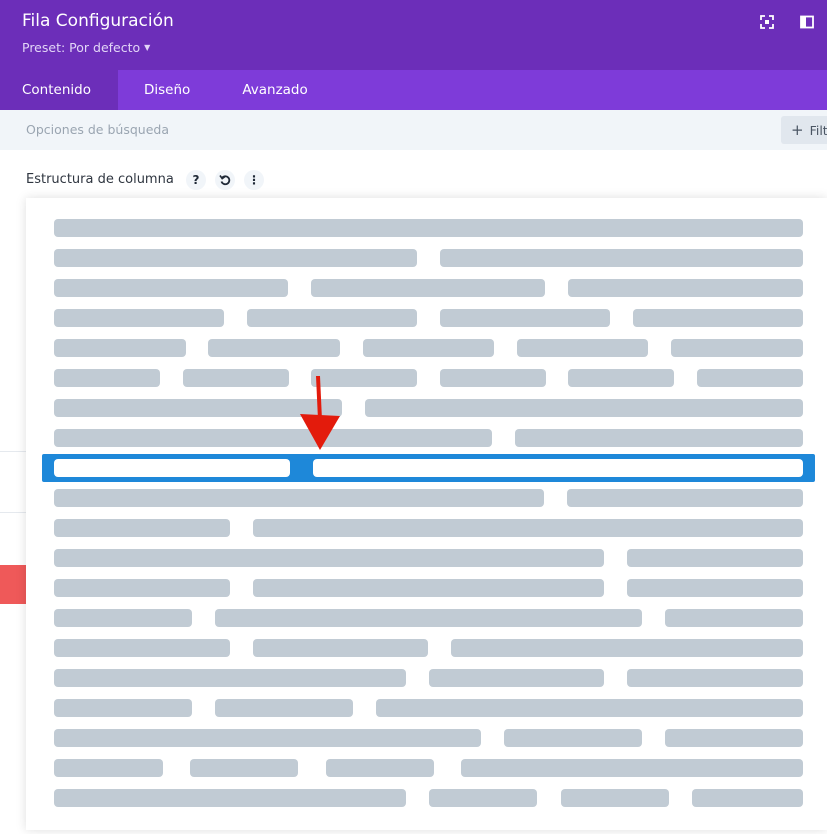  Describe the element at coordinates (254, 180) in the screenshot. I see `more-options-icon: ⋮` at that location.